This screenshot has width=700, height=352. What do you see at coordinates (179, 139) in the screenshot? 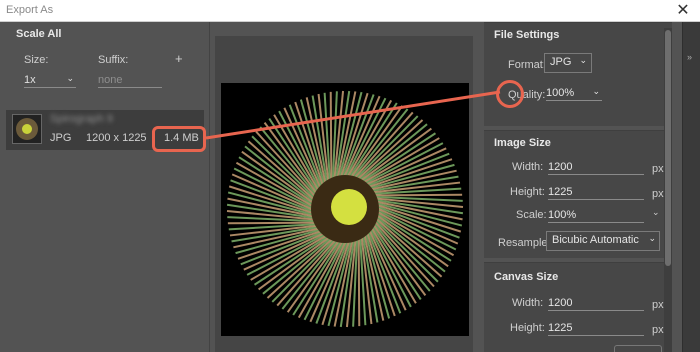
I see `filesize-annotation-box` at bounding box center [179, 139].